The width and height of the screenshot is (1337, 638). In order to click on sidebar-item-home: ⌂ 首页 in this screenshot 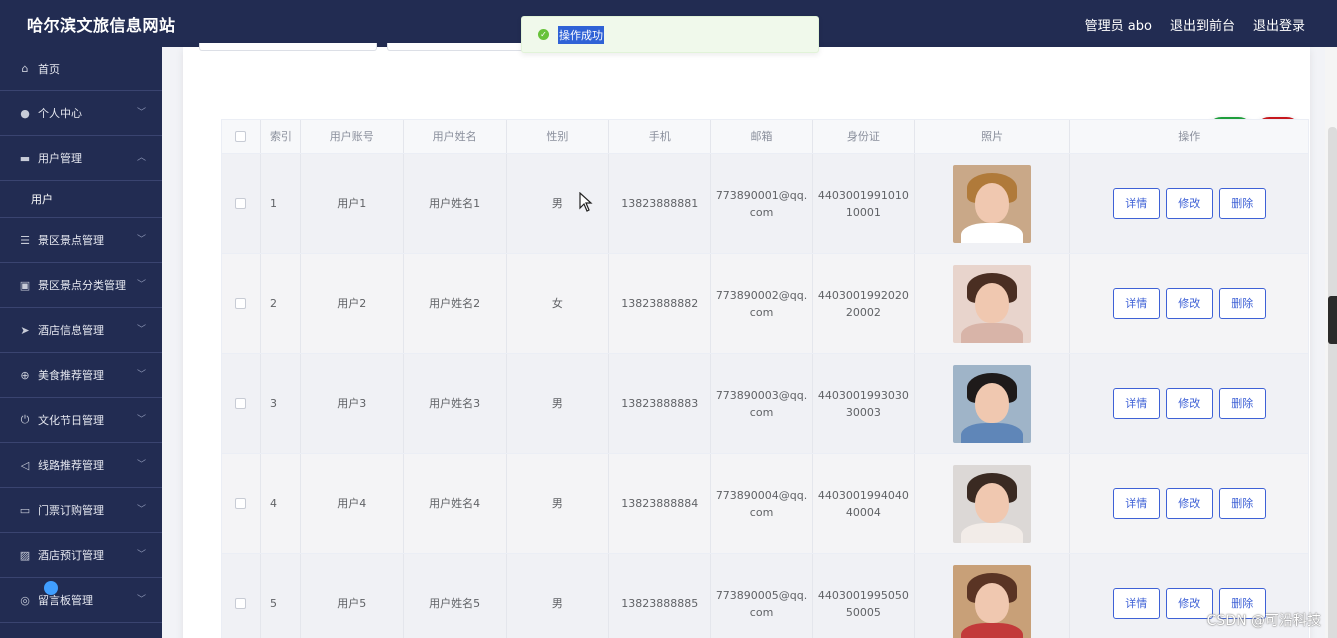, I will do `click(81, 69)`.